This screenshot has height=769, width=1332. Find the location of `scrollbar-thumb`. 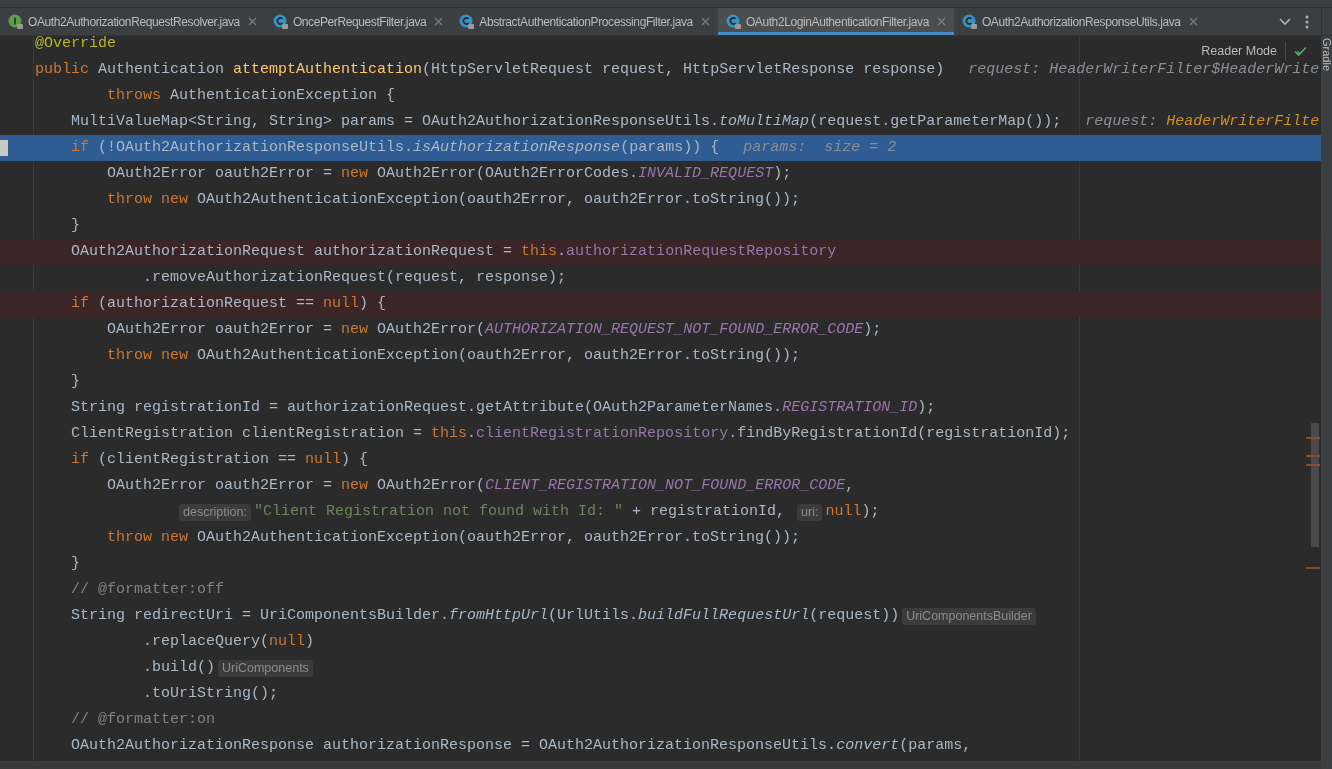

scrollbar-thumb is located at coordinates (1315, 485).